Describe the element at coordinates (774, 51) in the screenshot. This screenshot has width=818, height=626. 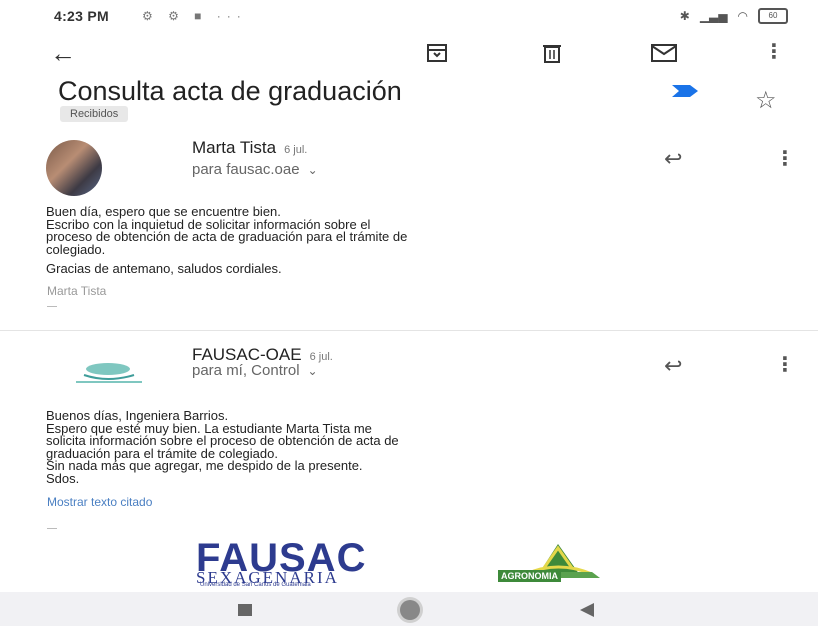
I see `more-options-icon: ⋮` at that location.